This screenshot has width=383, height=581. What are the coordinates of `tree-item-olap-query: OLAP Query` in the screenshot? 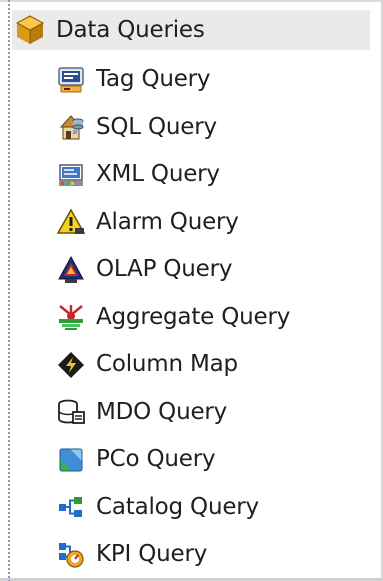 It's located at (216, 270).